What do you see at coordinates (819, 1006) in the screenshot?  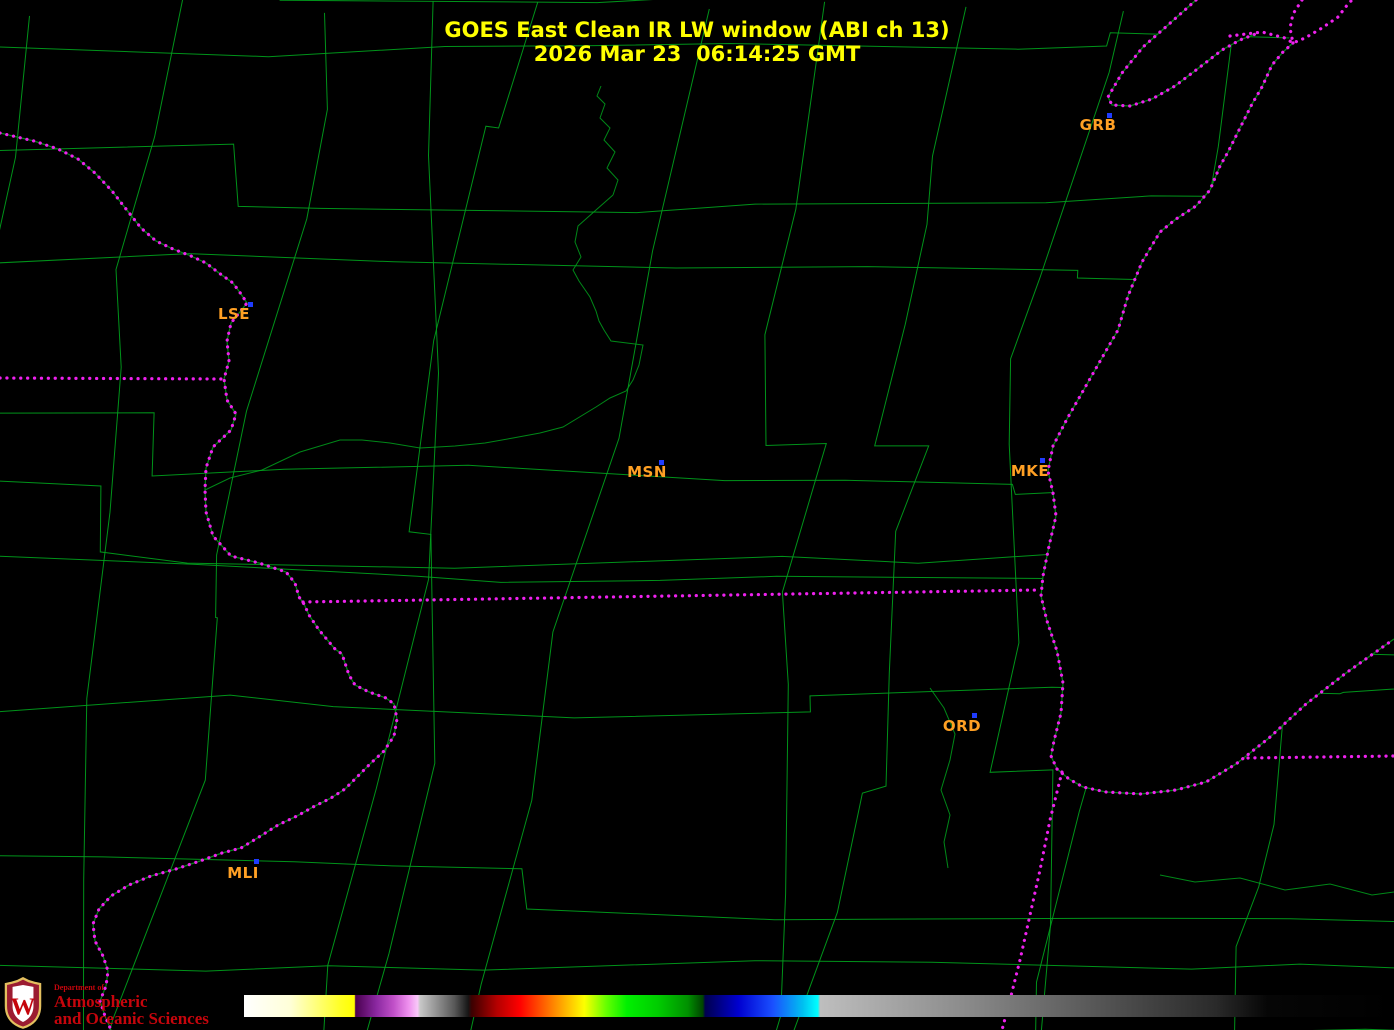 I see `ir-temperature-colorbar` at bounding box center [819, 1006].